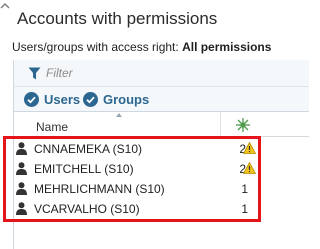 This screenshot has width=320, height=249. What do you see at coordinates (126, 99) in the screenshot?
I see `groups-toggle-label: Groups` at bounding box center [126, 99].